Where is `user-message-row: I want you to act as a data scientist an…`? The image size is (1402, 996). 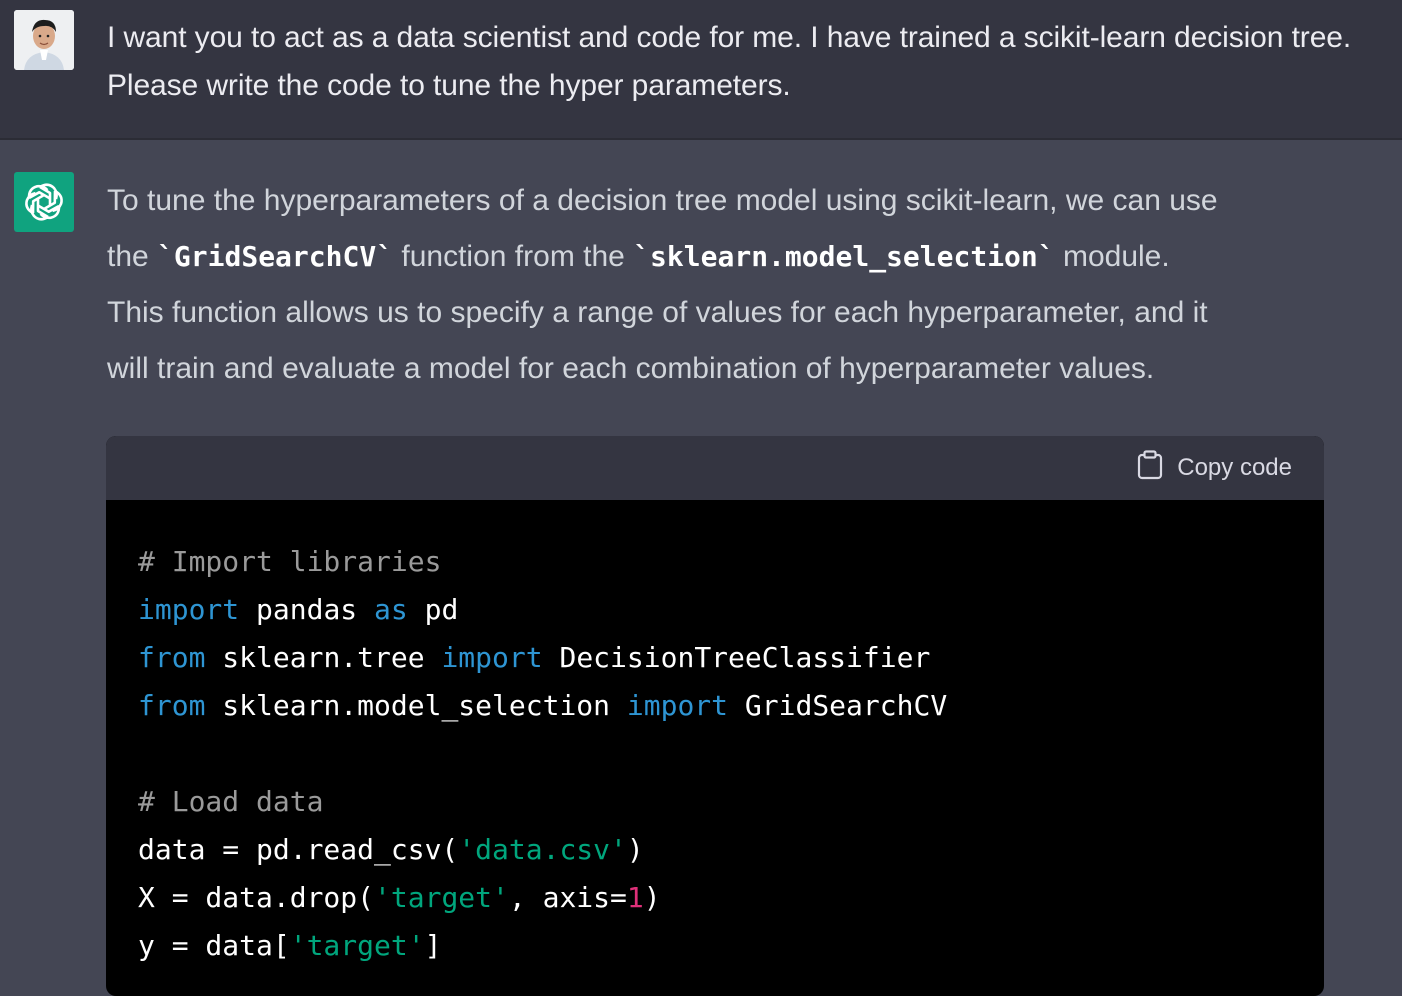
user-message-row: I want you to act as a data scientist an… is located at coordinates (701, 70).